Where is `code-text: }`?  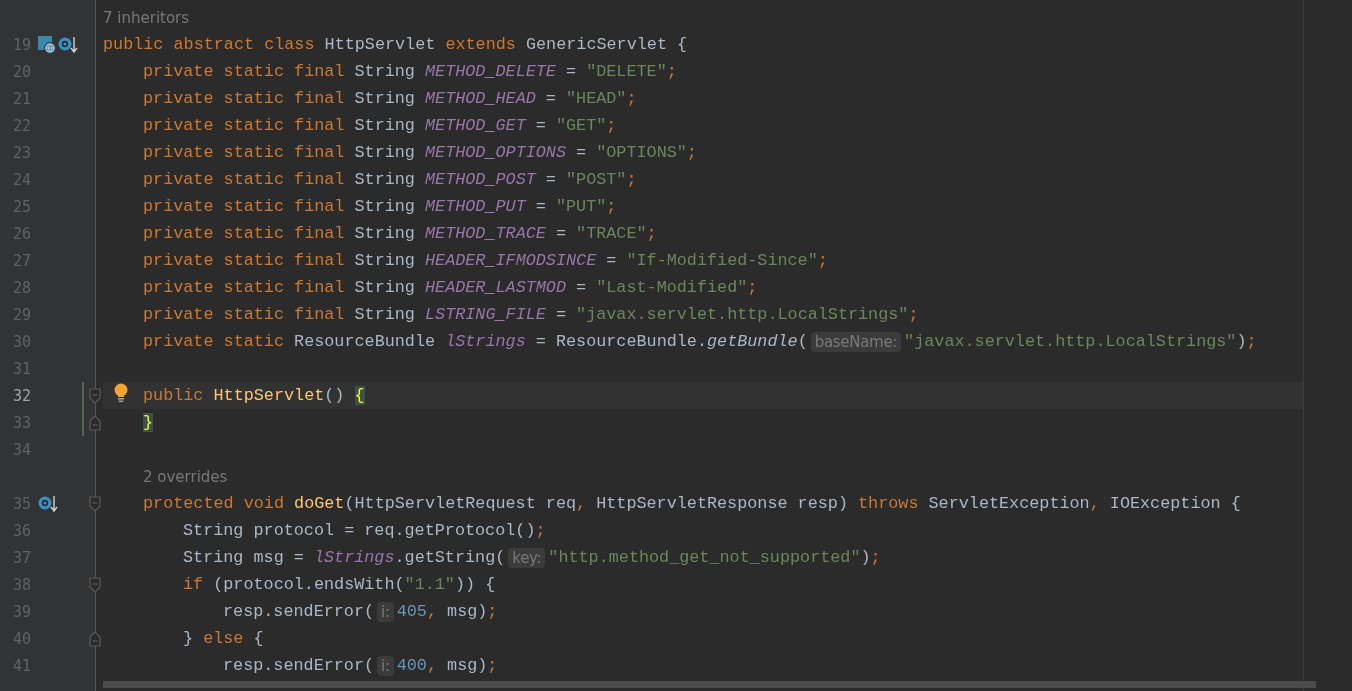 code-text: } is located at coordinates (189, 638).